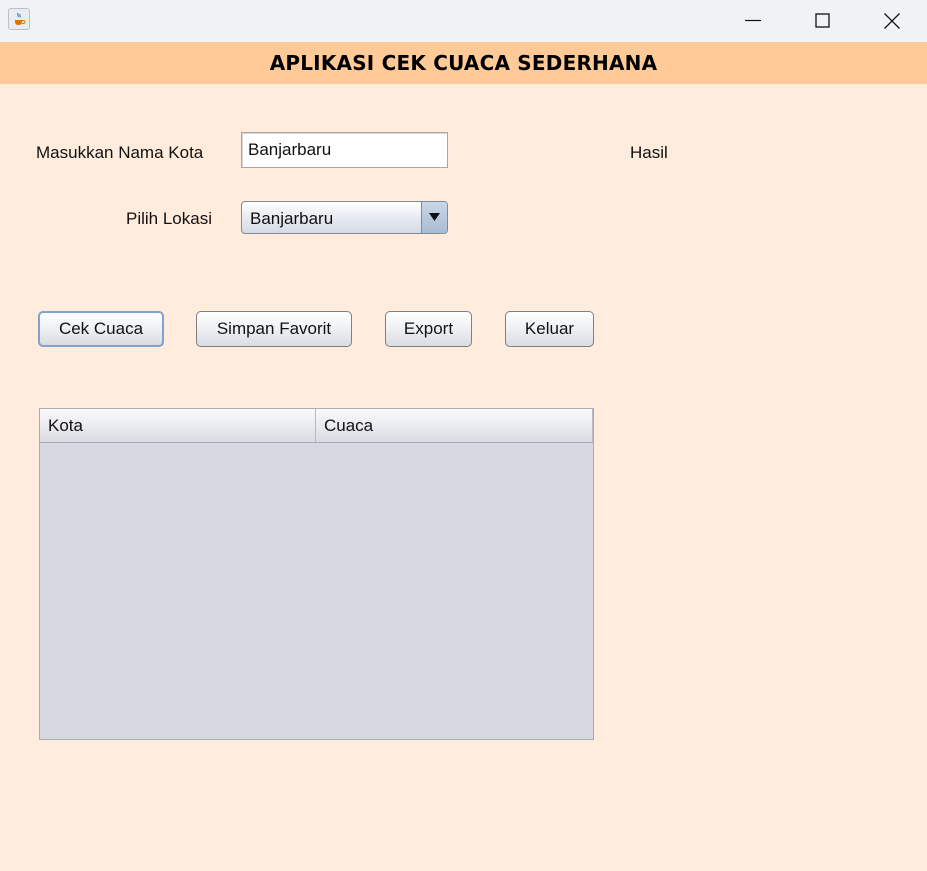 Image resolution: width=927 pixels, height=871 pixels. What do you see at coordinates (463, 21) in the screenshot?
I see `window-title-bar` at bounding box center [463, 21].